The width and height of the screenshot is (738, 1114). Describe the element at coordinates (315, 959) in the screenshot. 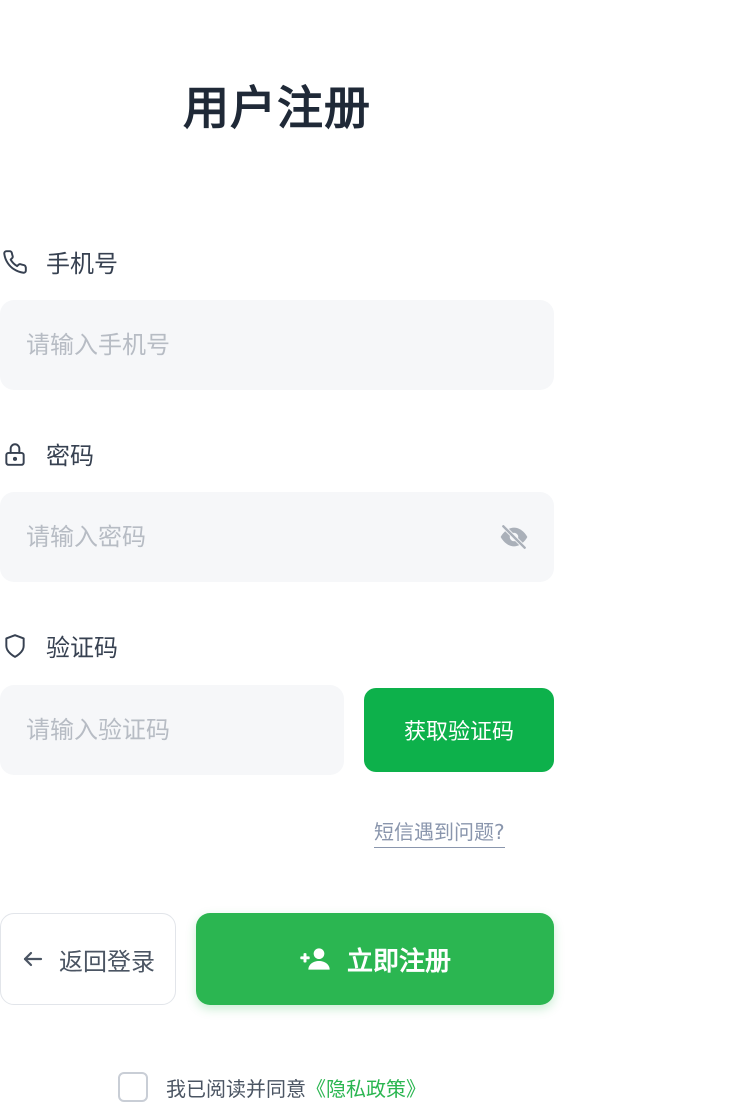

I see `add-user-icon` at that location.